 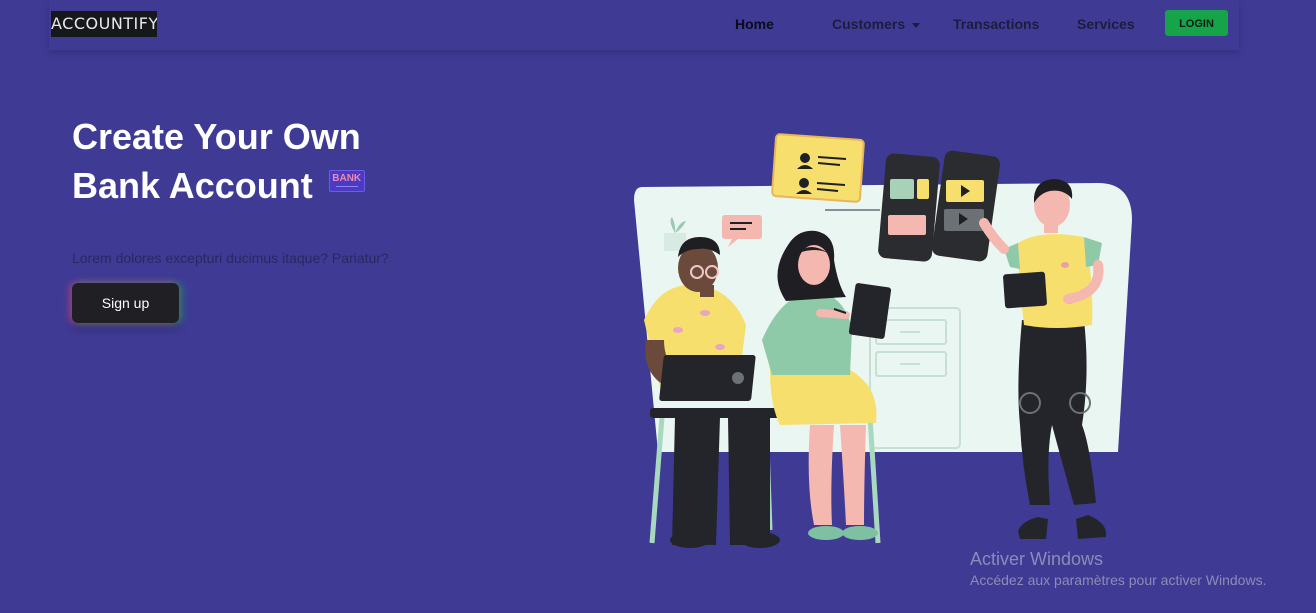 What do you see at coordinates (869, 24) in the screenshot?
I see `nav-link-customers-label: Customers` at bounding box center [869, 24].